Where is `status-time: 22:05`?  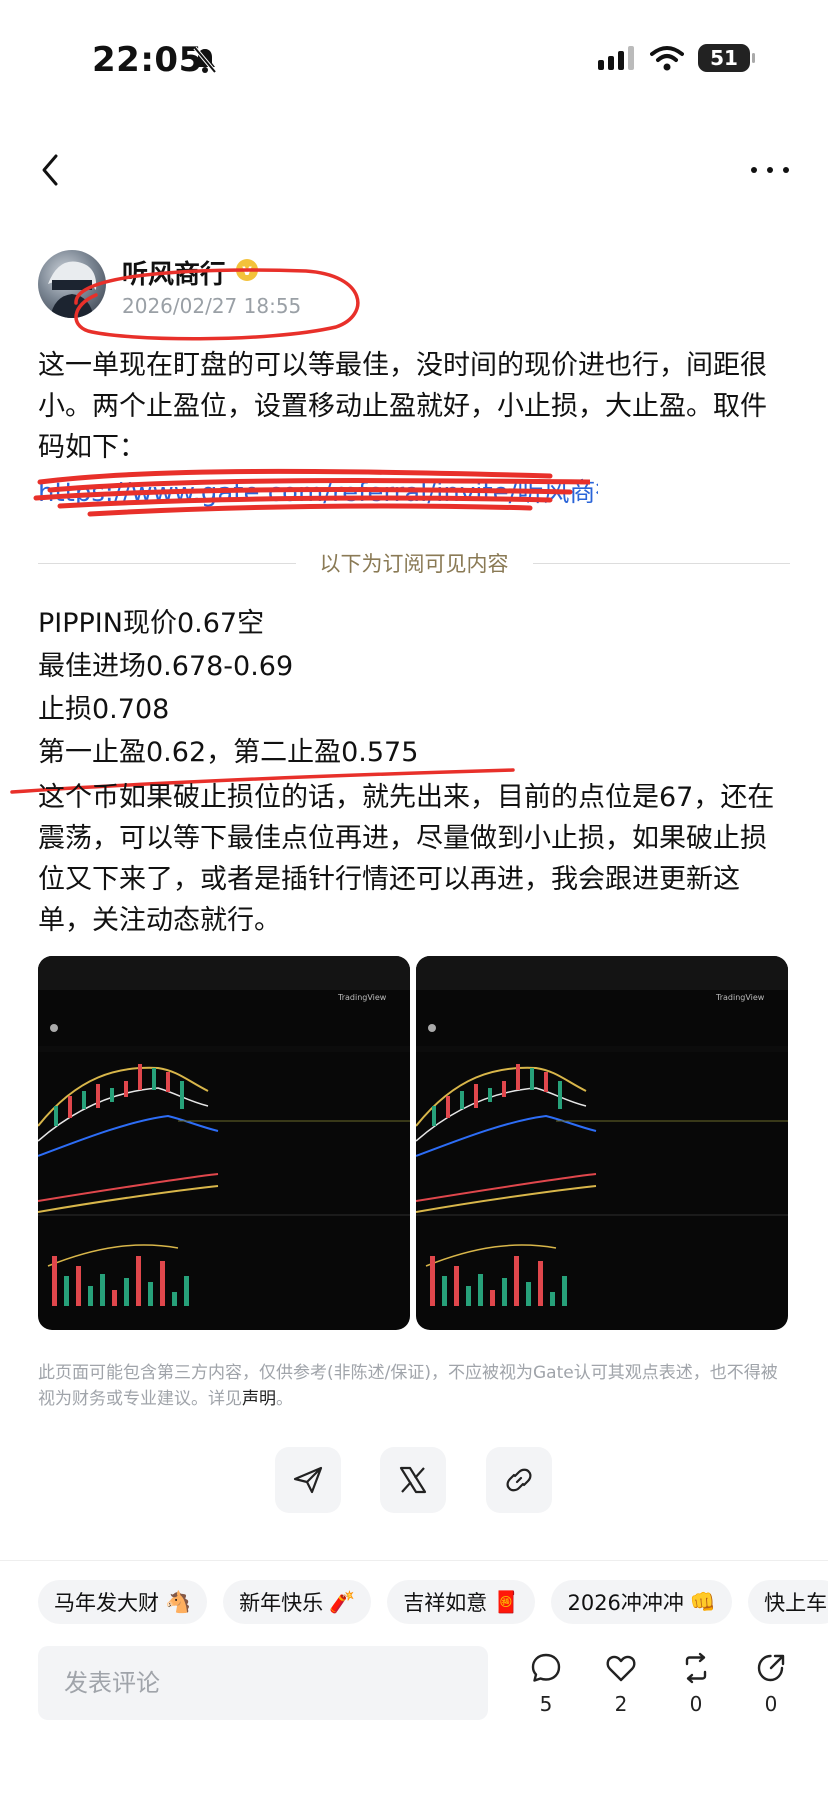 status-time: 22:05 is located at coordinates (147, 60).